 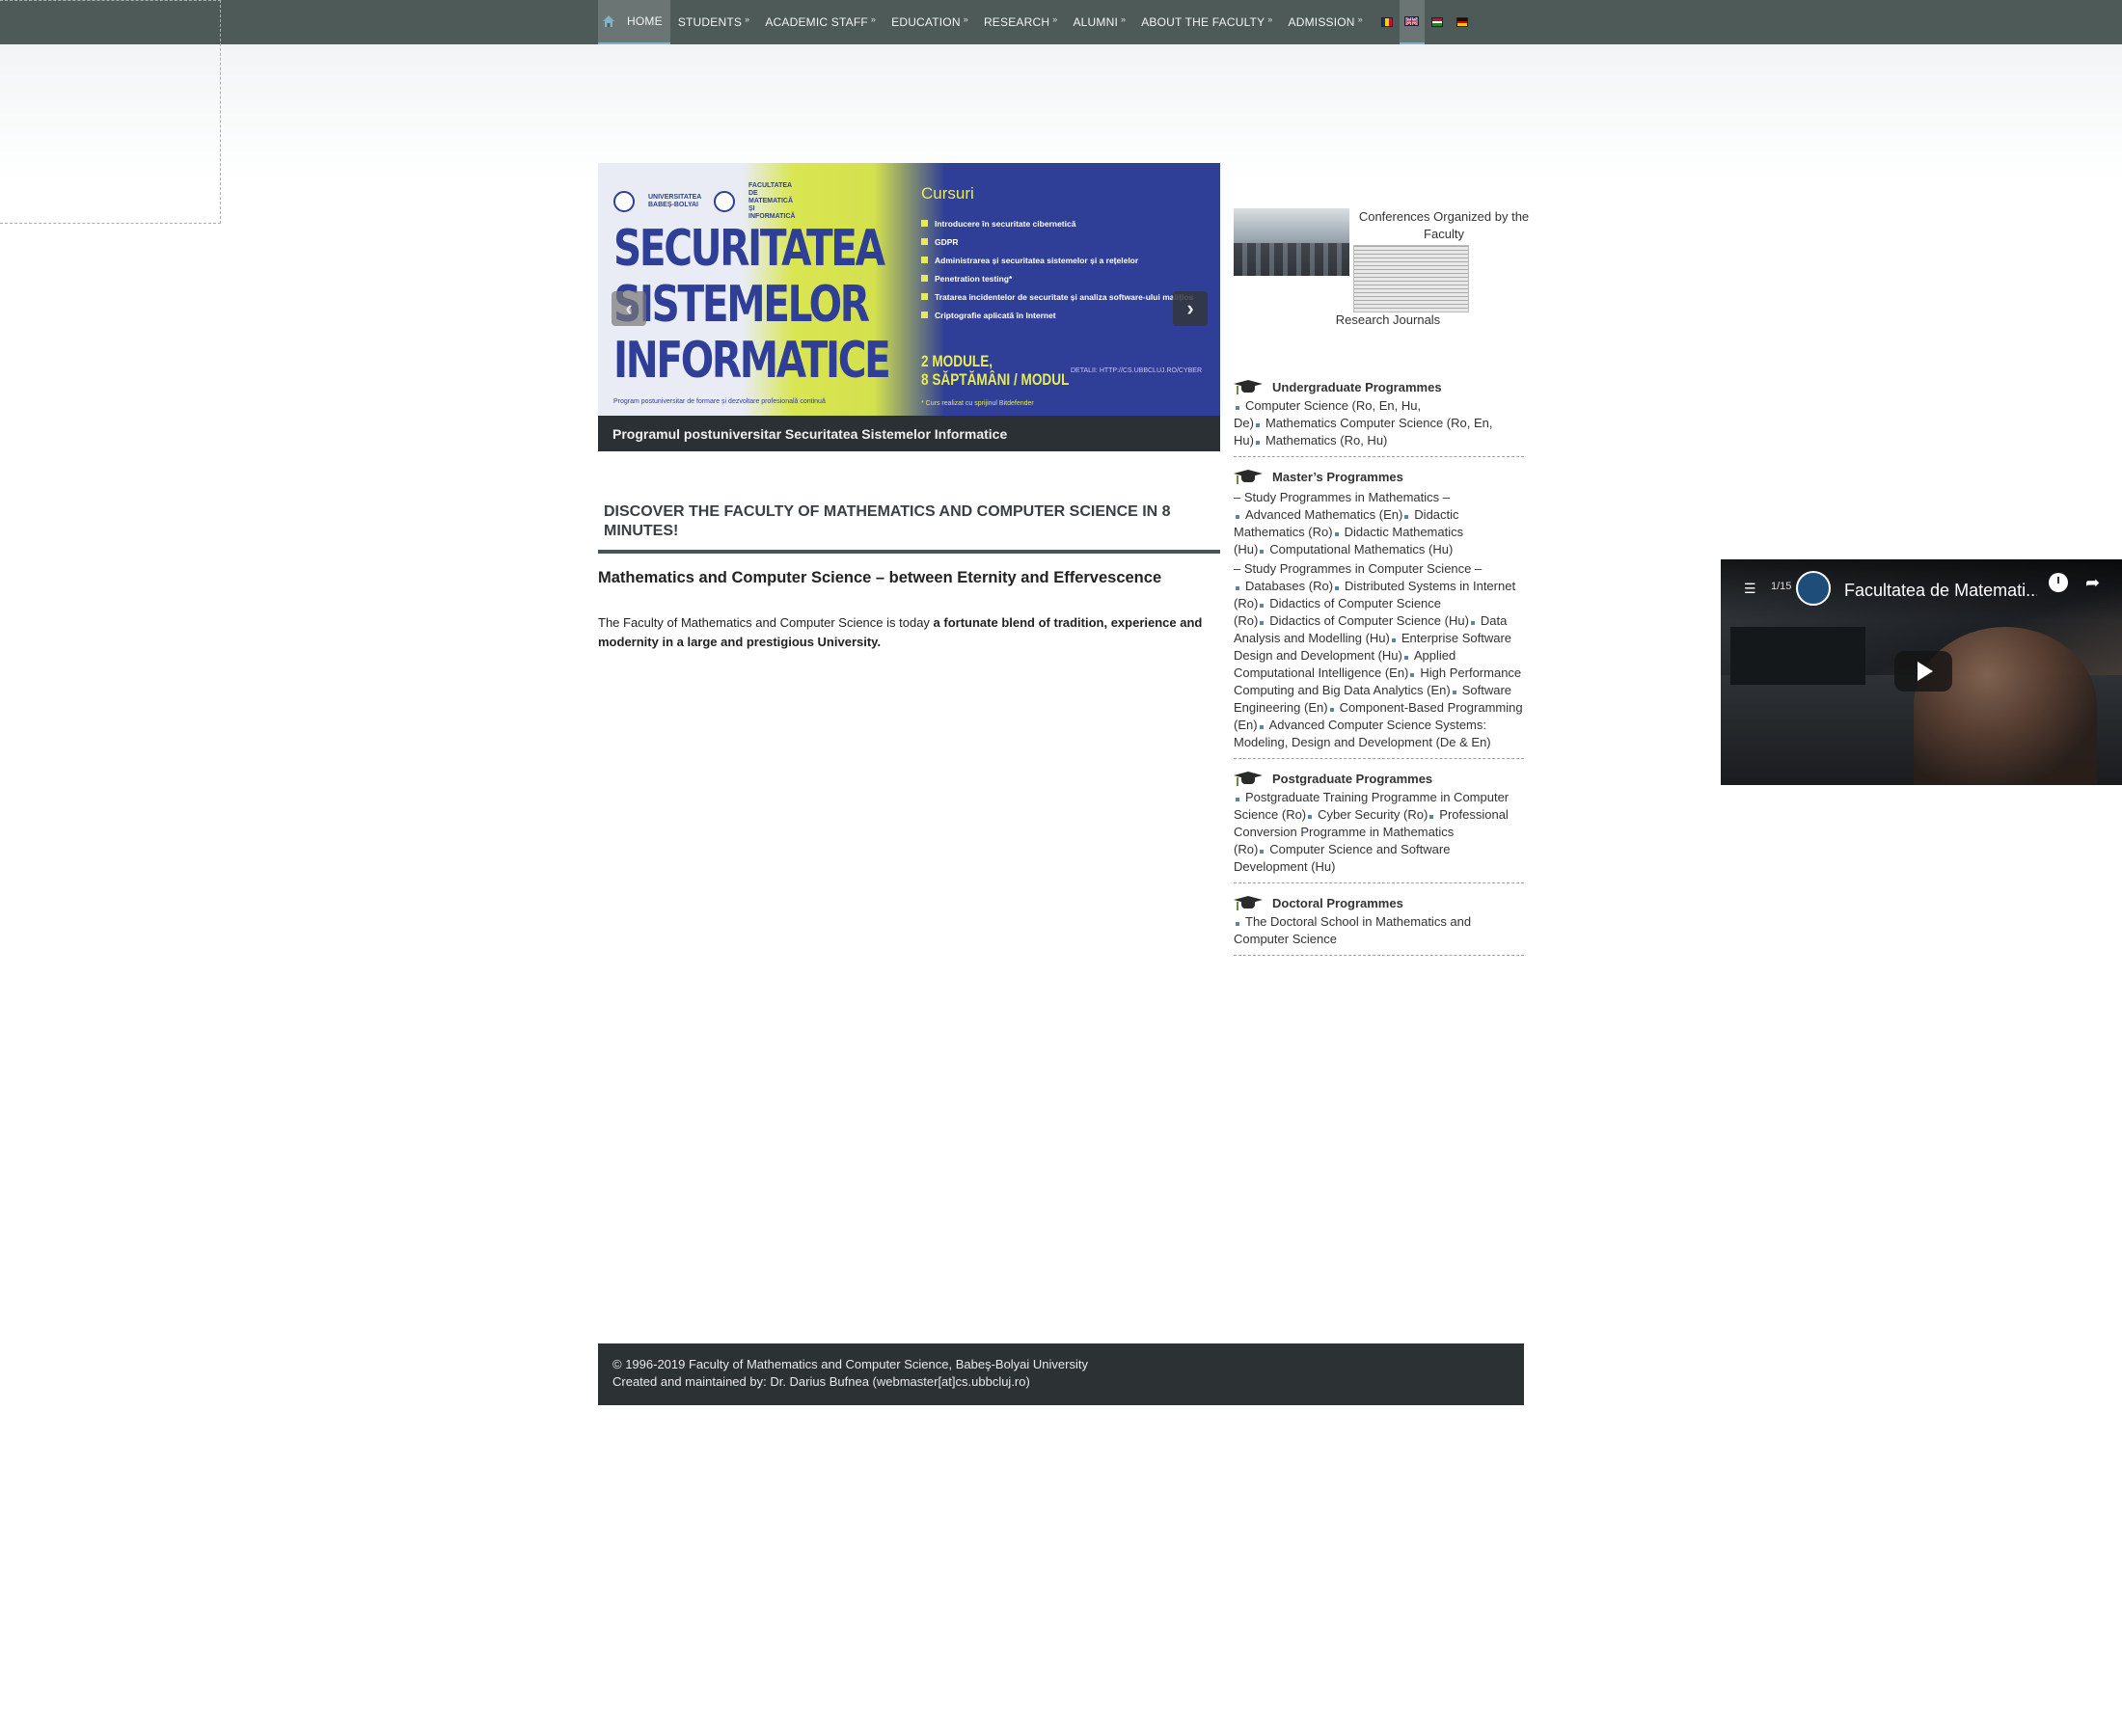 What do you see at coordinates (1782, 587) in the screenshot?
I see `playlist-count: 1/15` at bounding box center [1782, 587].